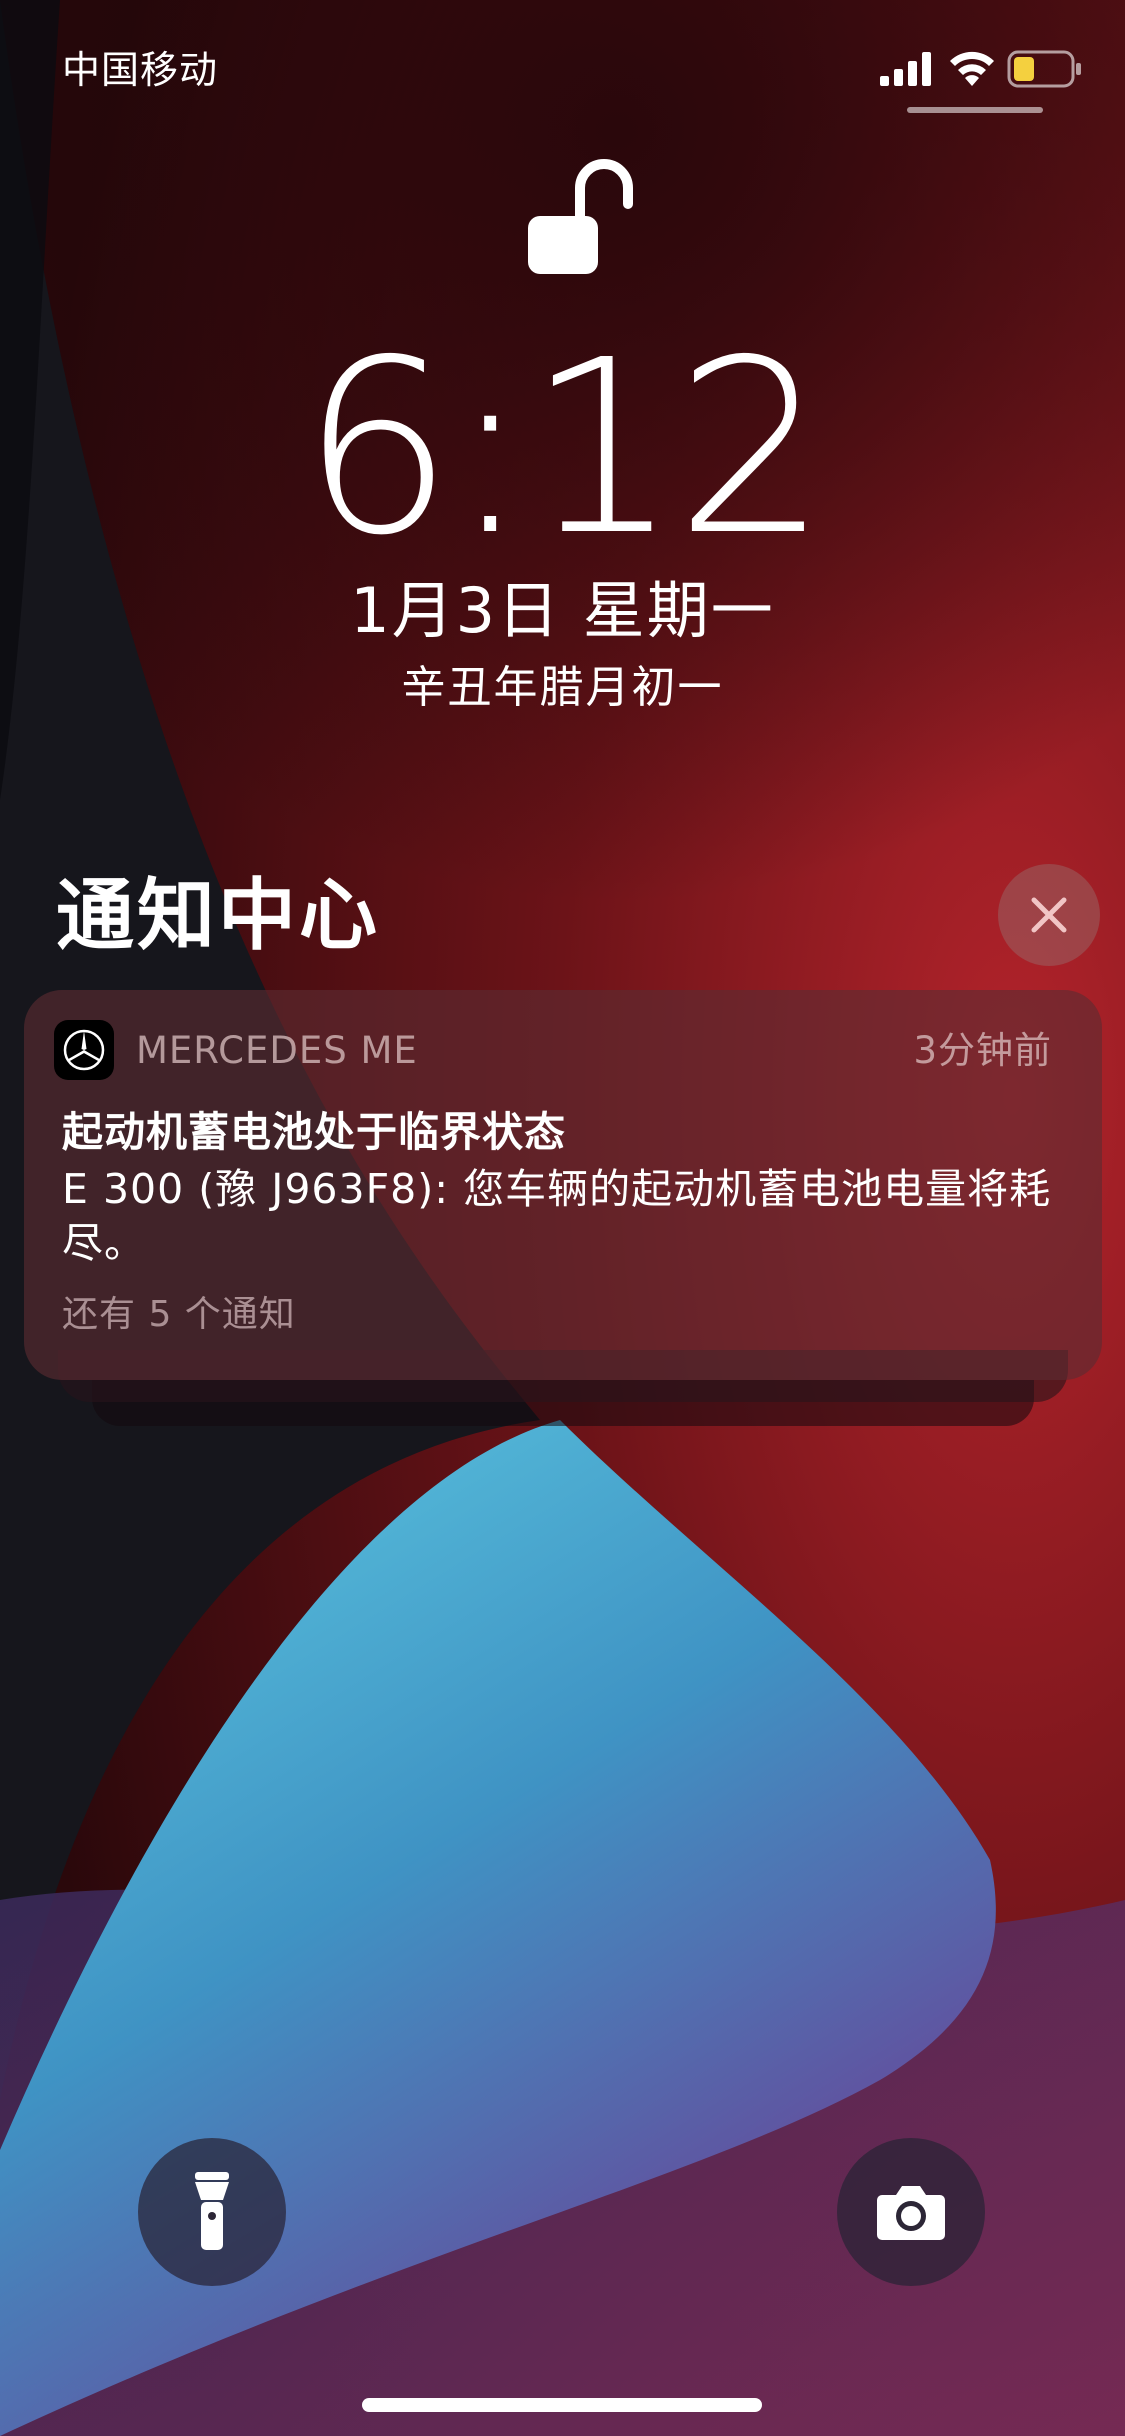 The image size is (1125, 2436). What do you see at coordinates (562, 610) in the screenshot?
I see `lock-screen-date: 1月3日 星期一` at bounding box center [562, 610].